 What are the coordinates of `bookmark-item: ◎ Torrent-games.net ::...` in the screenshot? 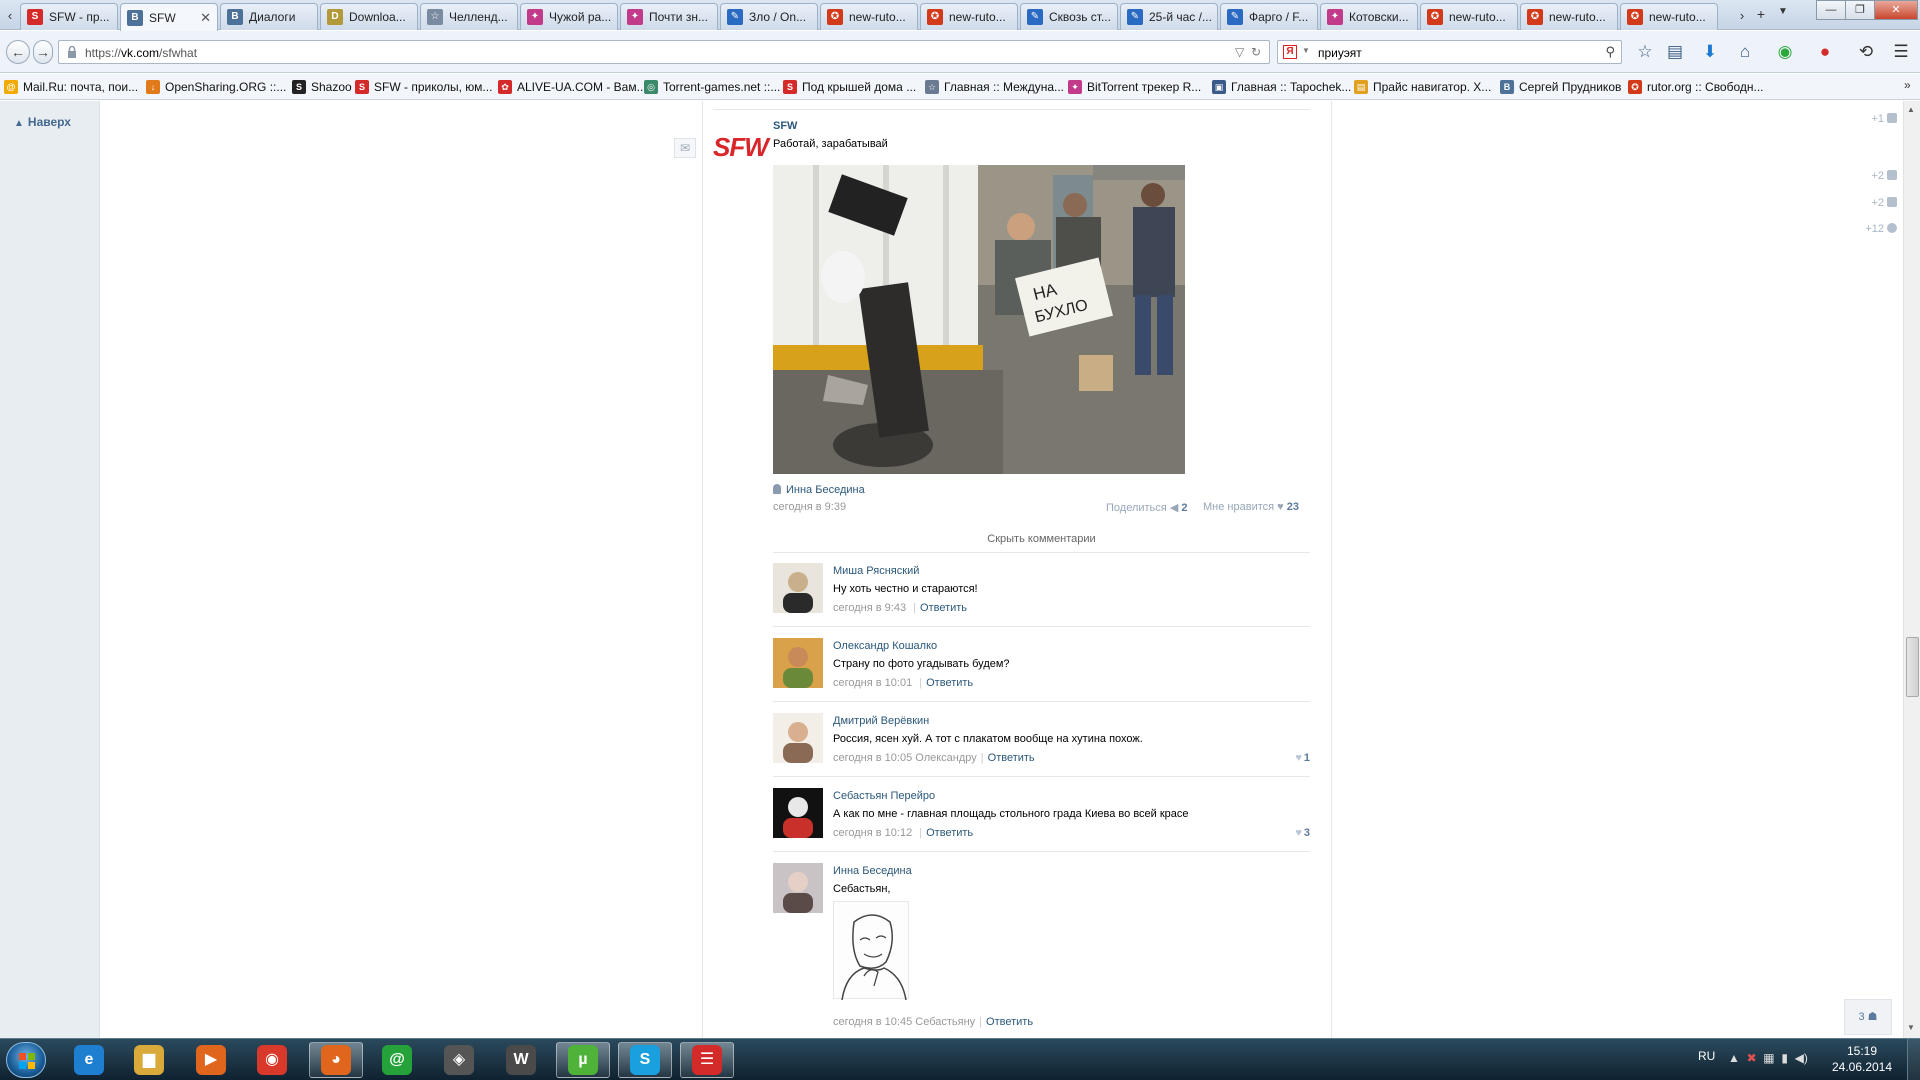 It's located at (712, 87).